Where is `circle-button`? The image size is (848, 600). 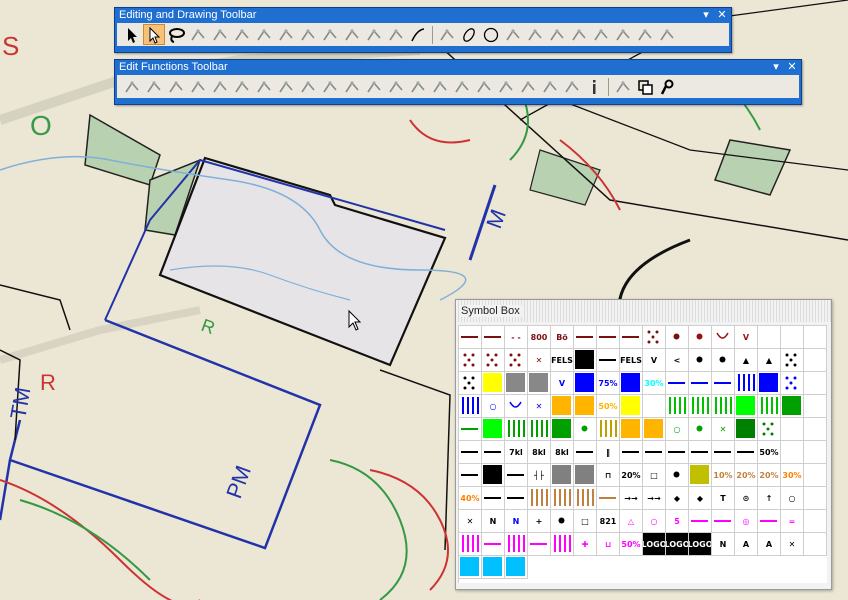
circle-button is located at coordinates (491, 34).